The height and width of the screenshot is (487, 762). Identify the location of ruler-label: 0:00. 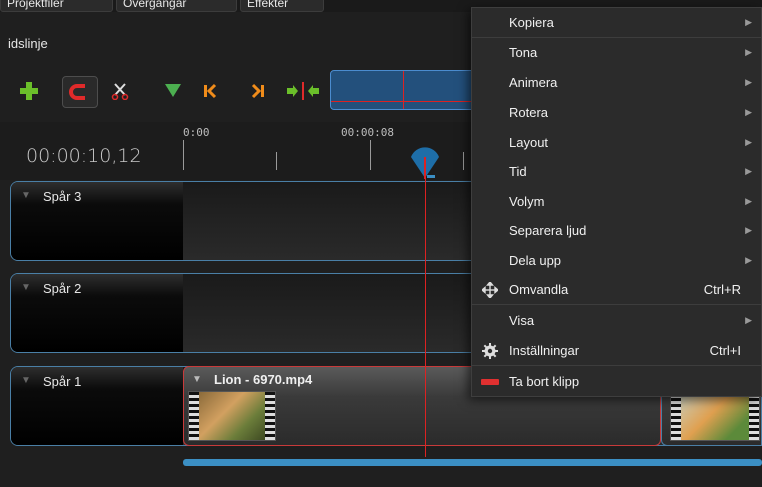
(196, 132).